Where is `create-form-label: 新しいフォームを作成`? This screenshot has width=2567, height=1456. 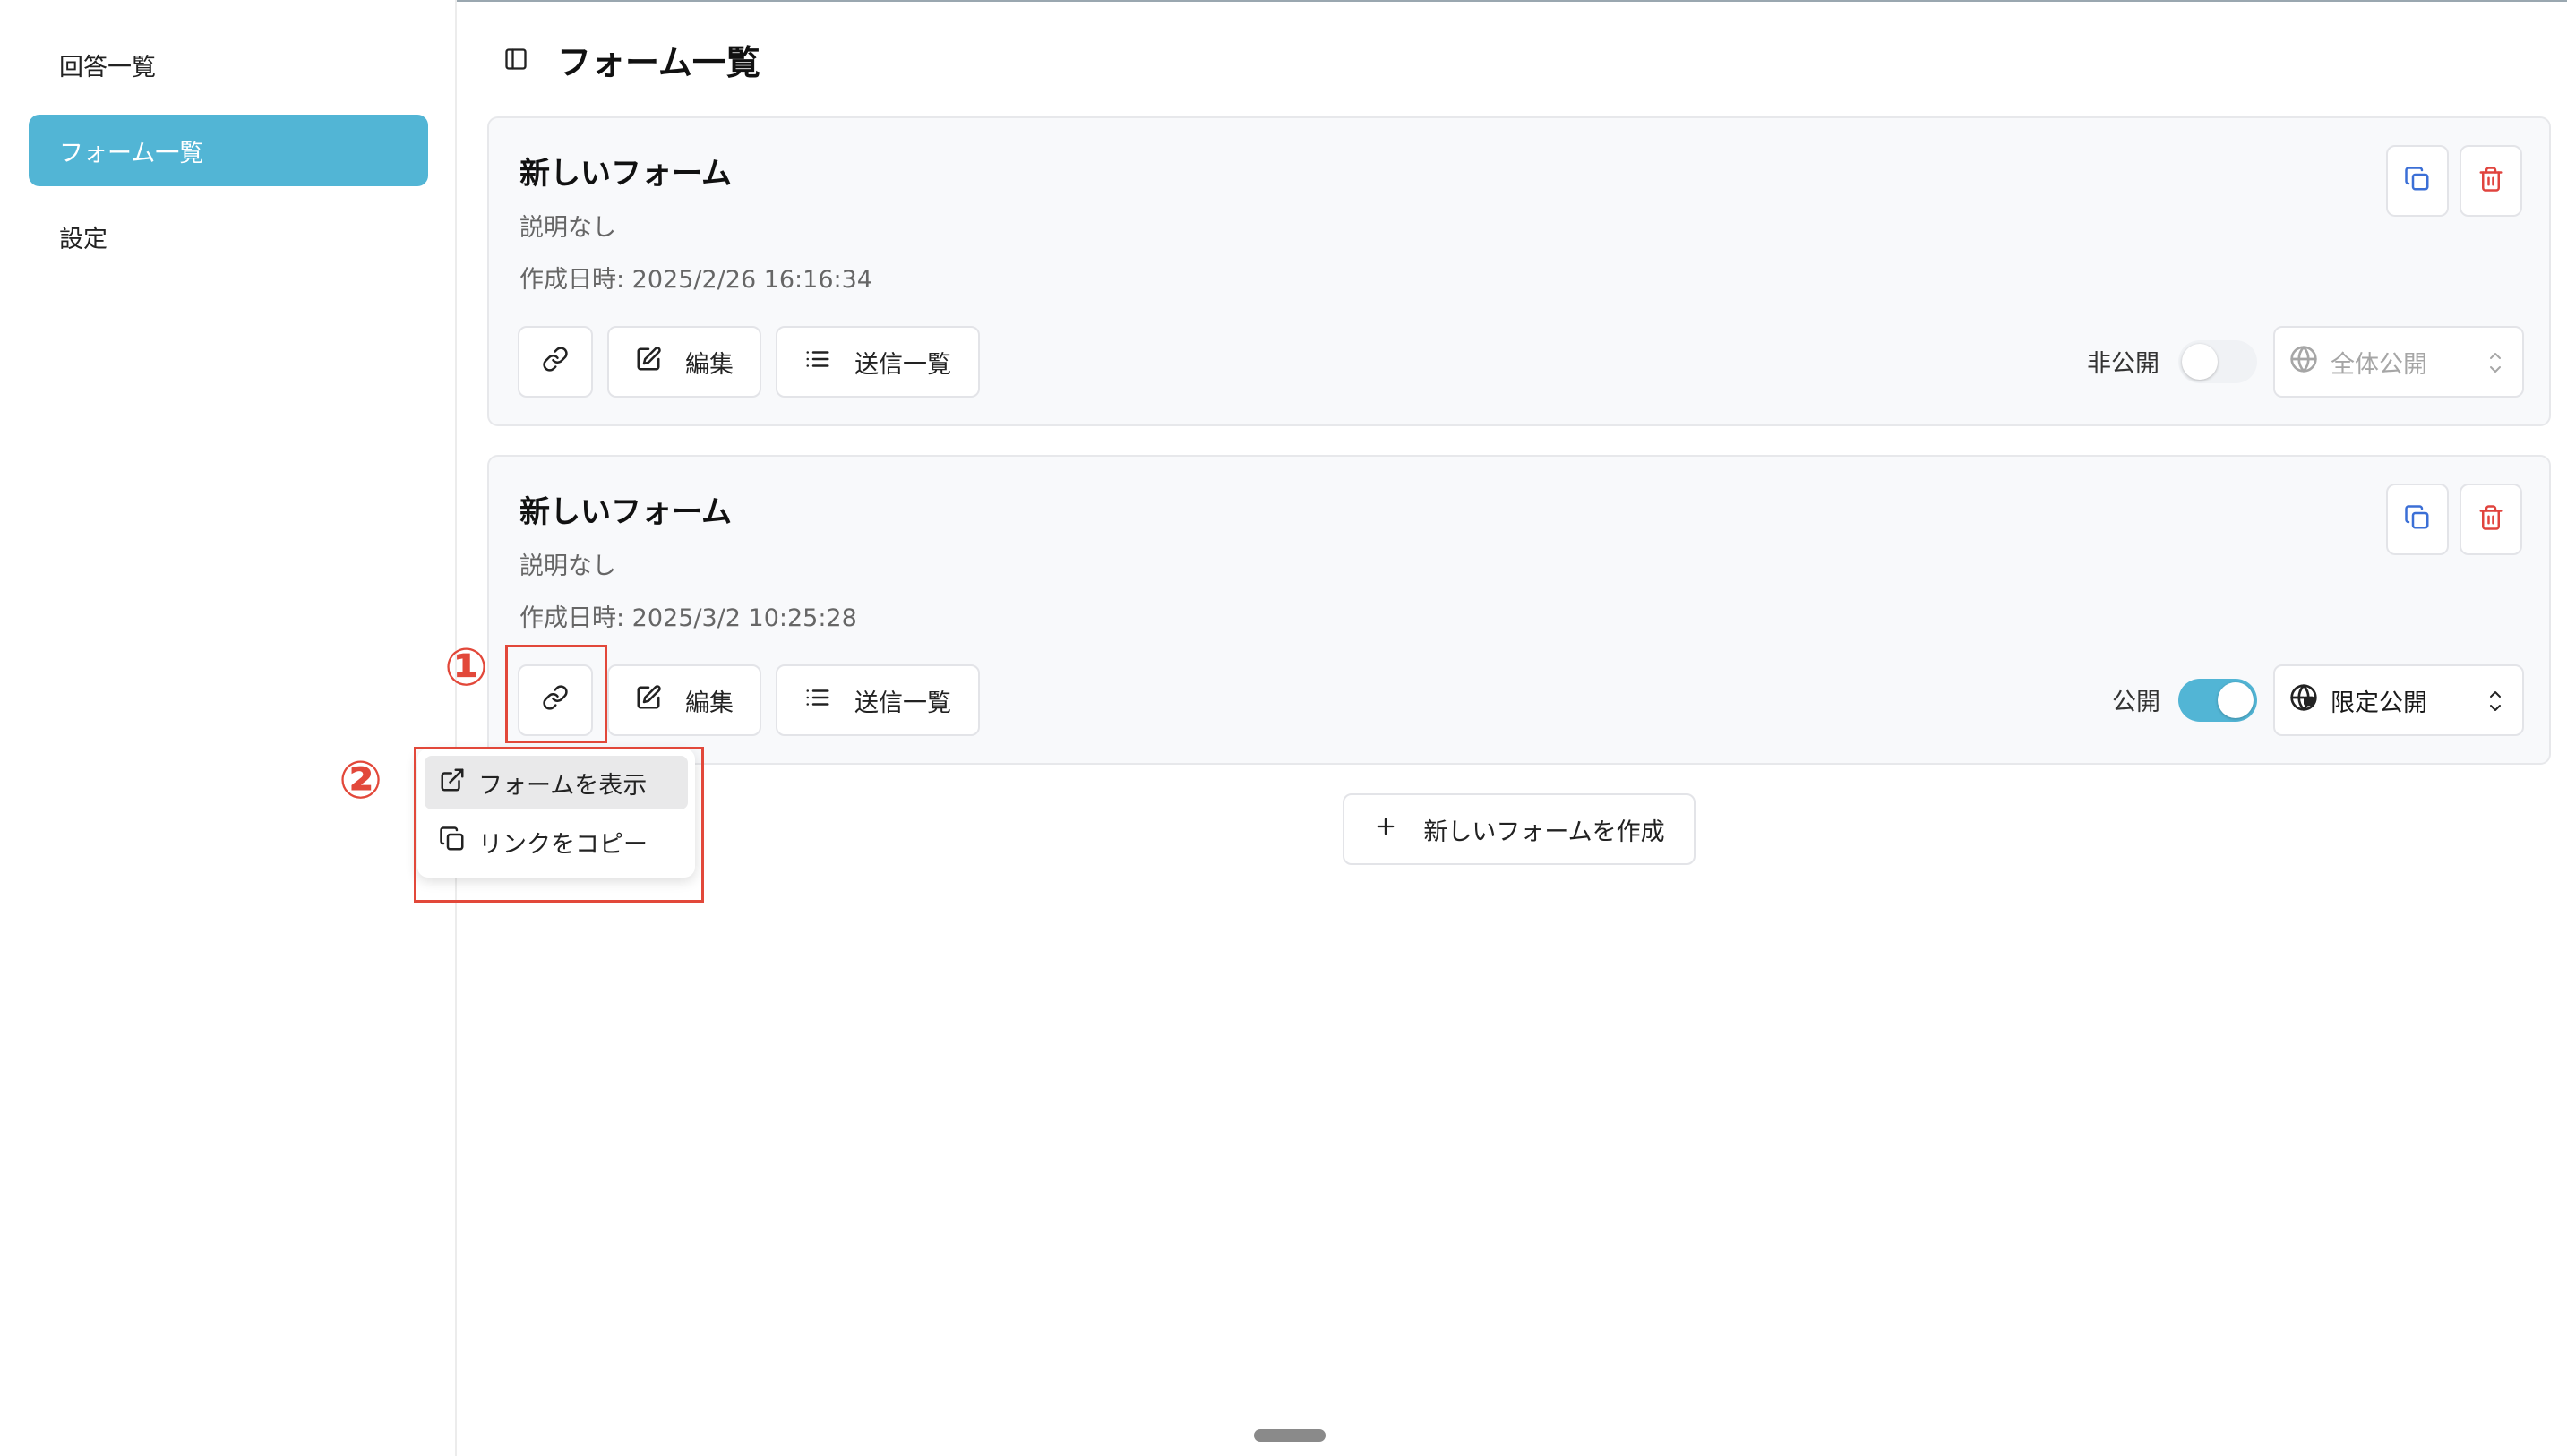 create-form-label: 新しいフォームを作成 is located at coordinates (1544, 832).